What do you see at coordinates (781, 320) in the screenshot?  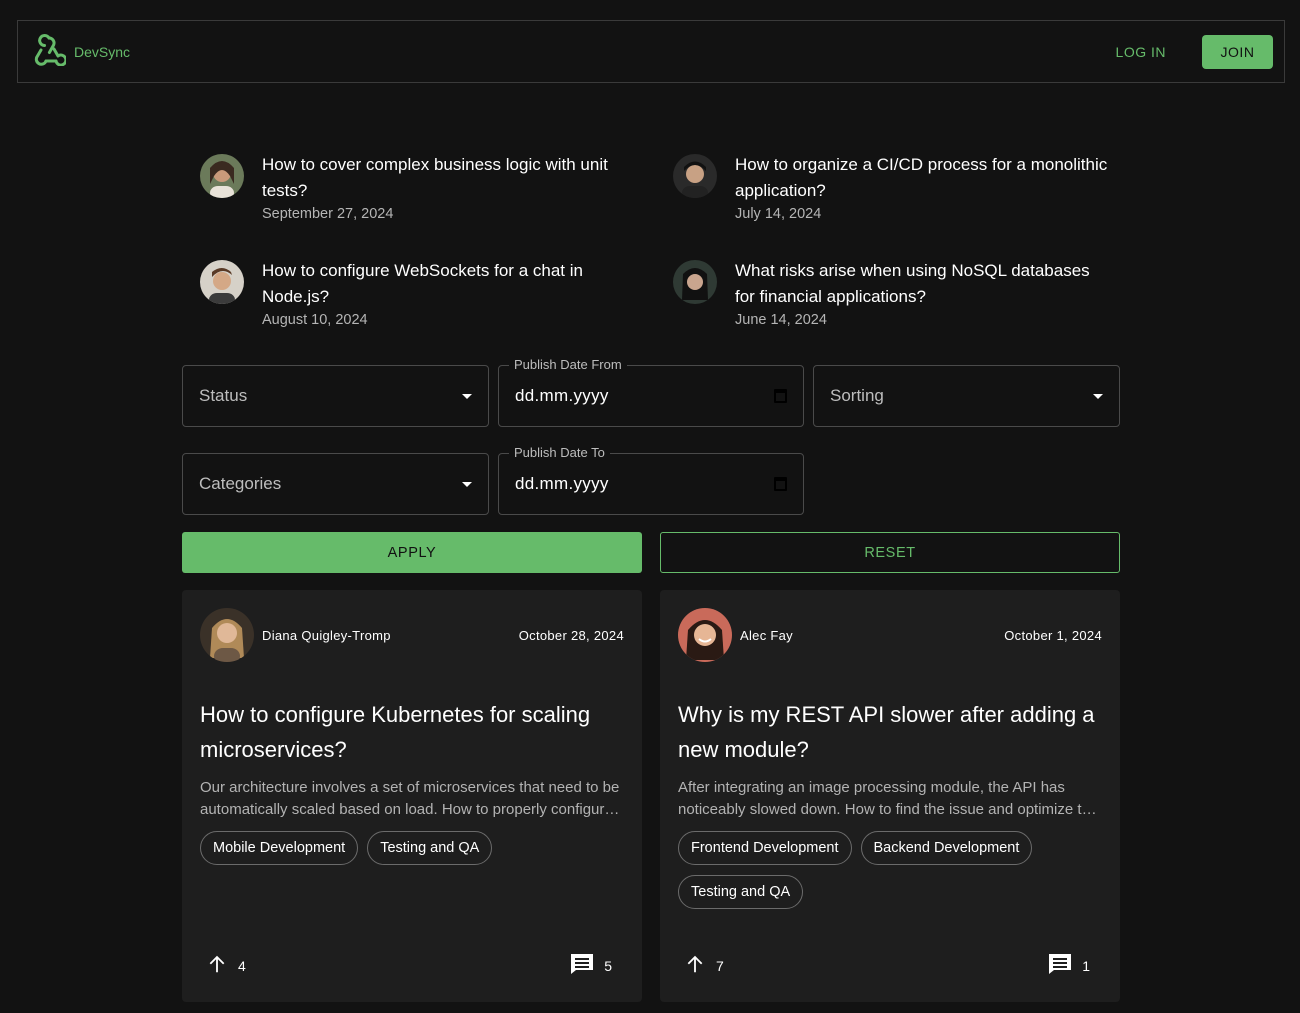 I see `popular-question-date: June 14, 2024` at bounding box center [781, 320].